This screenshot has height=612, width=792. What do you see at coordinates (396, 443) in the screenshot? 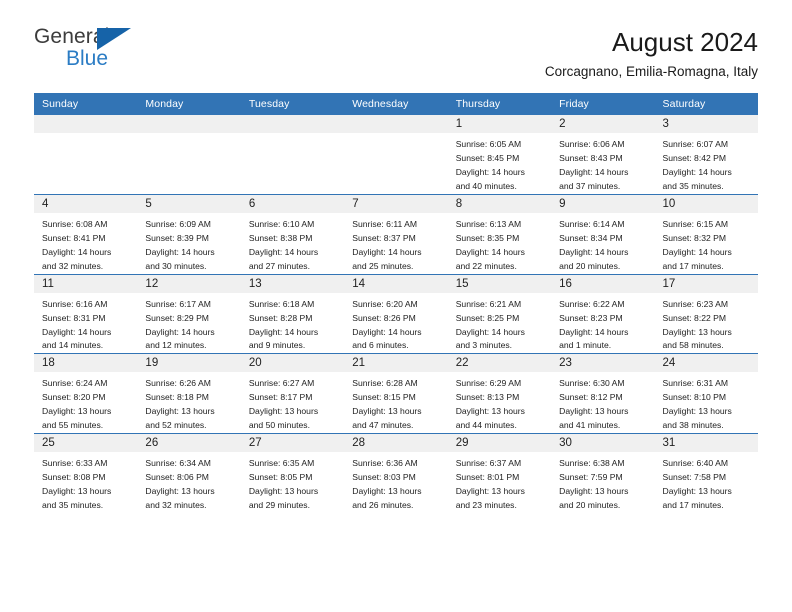
I see `day-number: 28` at bounding box center [396, 443].